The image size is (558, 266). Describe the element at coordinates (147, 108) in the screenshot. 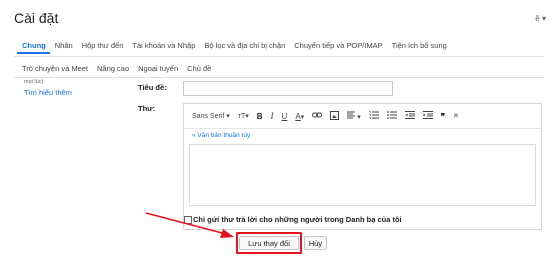

I see `body-label: Thư:` at that location.